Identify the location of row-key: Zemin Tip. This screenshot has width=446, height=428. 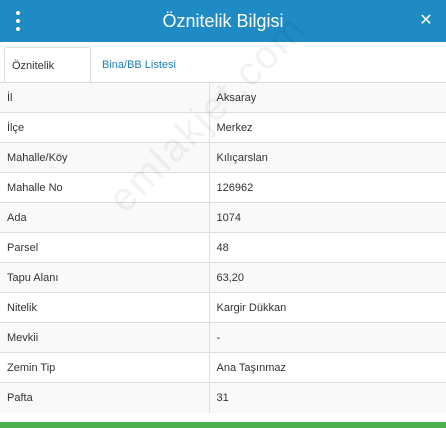
(105, 367).